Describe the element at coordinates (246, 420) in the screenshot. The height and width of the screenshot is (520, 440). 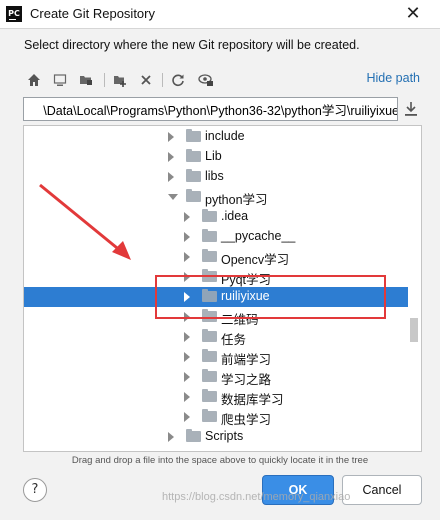
I see `tree-row-label: 爬虫学习` at that location.